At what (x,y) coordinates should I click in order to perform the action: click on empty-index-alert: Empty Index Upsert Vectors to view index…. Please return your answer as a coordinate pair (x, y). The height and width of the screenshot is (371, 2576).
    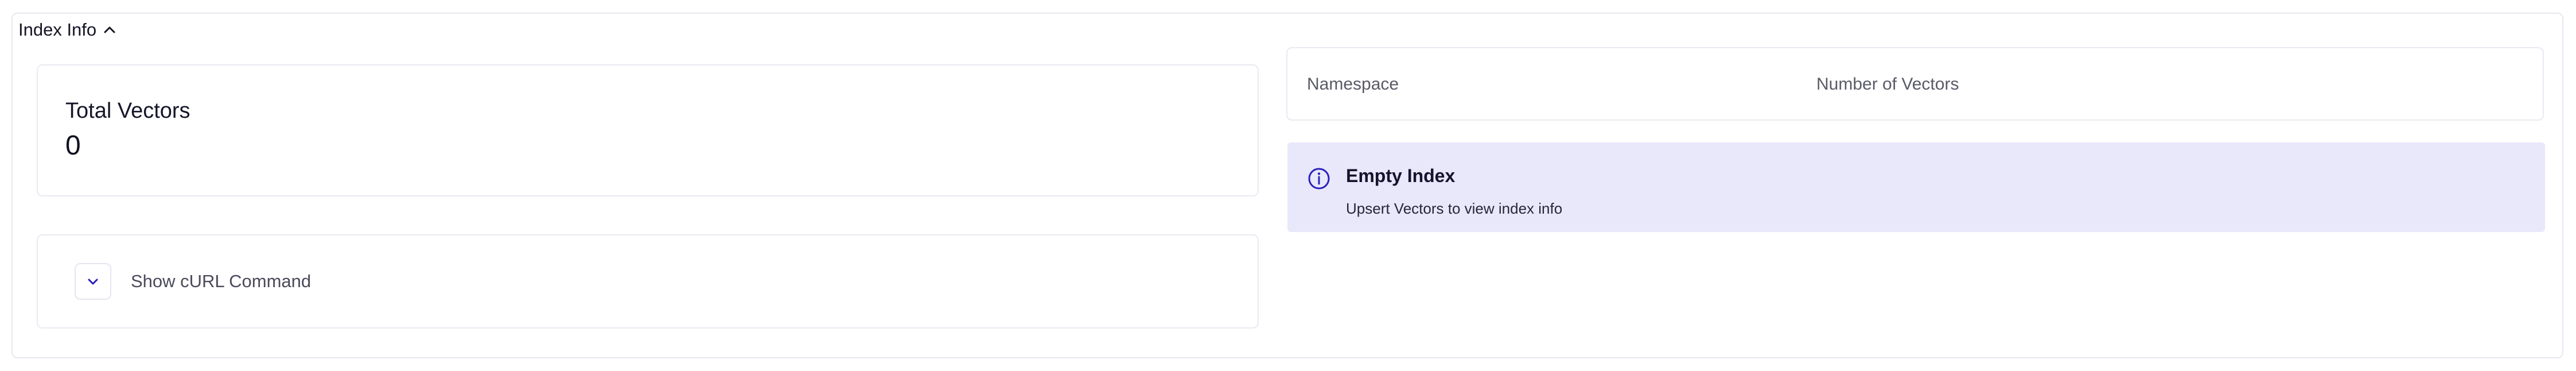
    Looking at the image, I should click on (1916, 187).